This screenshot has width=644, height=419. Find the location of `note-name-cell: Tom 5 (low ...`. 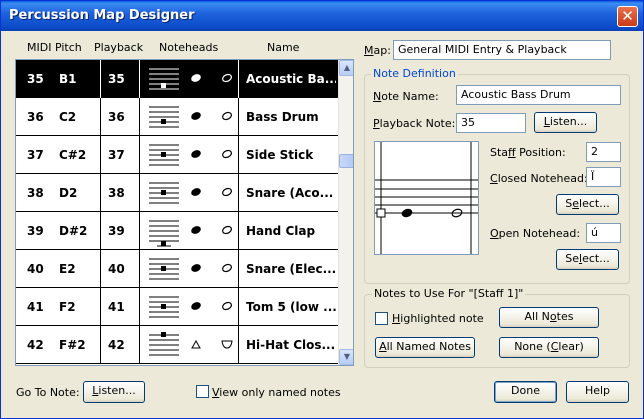

note-name-cell: Tom 5 (low ... is located at coordinates (291, 307).